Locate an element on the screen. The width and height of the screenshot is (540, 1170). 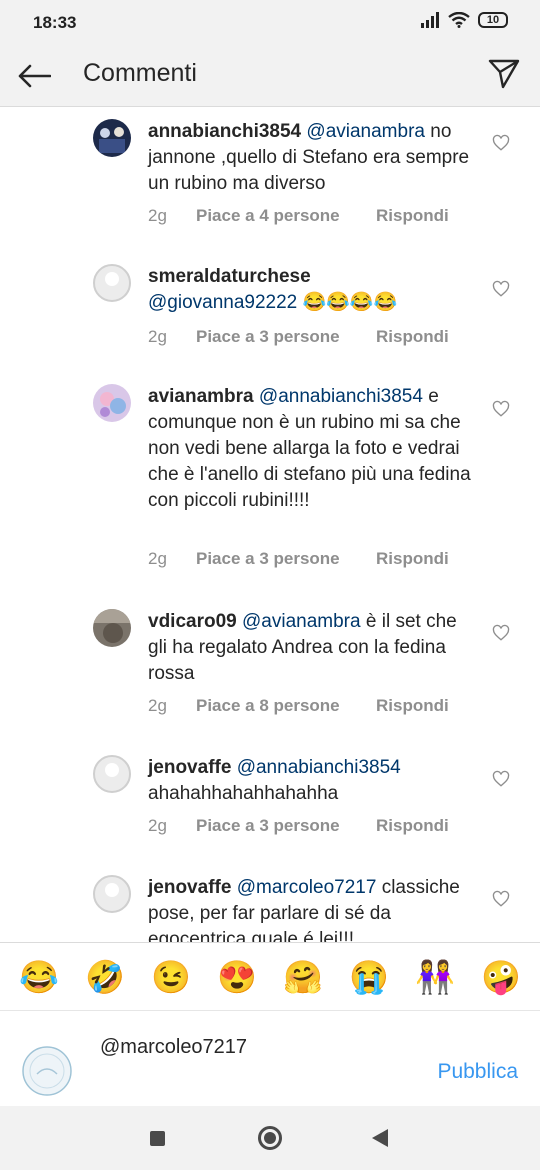
comment-username: avianambra is located at coordinates (201, 396).